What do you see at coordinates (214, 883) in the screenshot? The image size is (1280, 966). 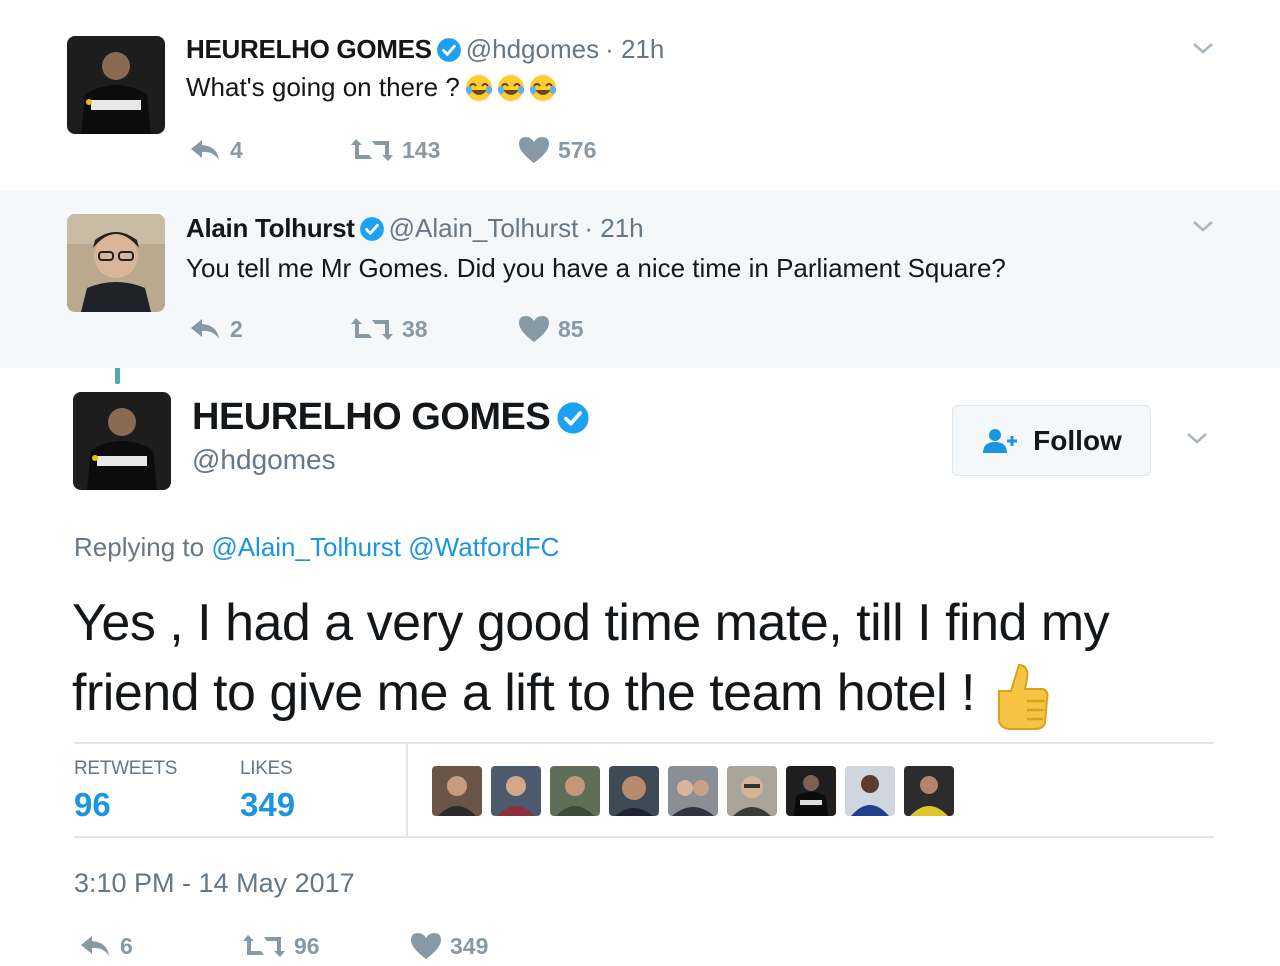 I see `tweet-timestamp: 3:10 PM - 14 May 2017` at bounding box center [214, 883].